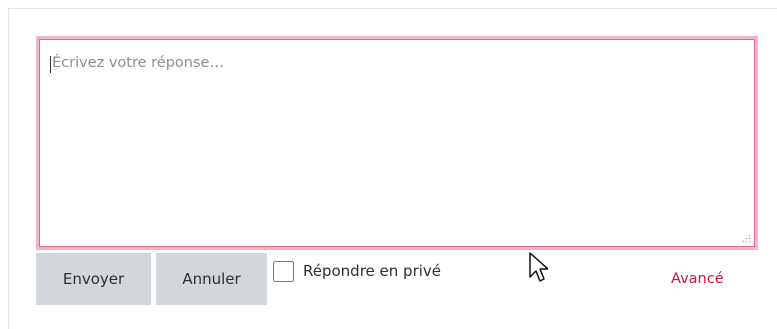 The image size is (777, 329). Describe the element at coordinates (697, 279) in the screenshot. I see `advanced-link: Avancé` at that location.